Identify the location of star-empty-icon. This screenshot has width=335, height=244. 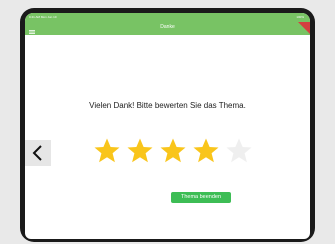
(239, 151).